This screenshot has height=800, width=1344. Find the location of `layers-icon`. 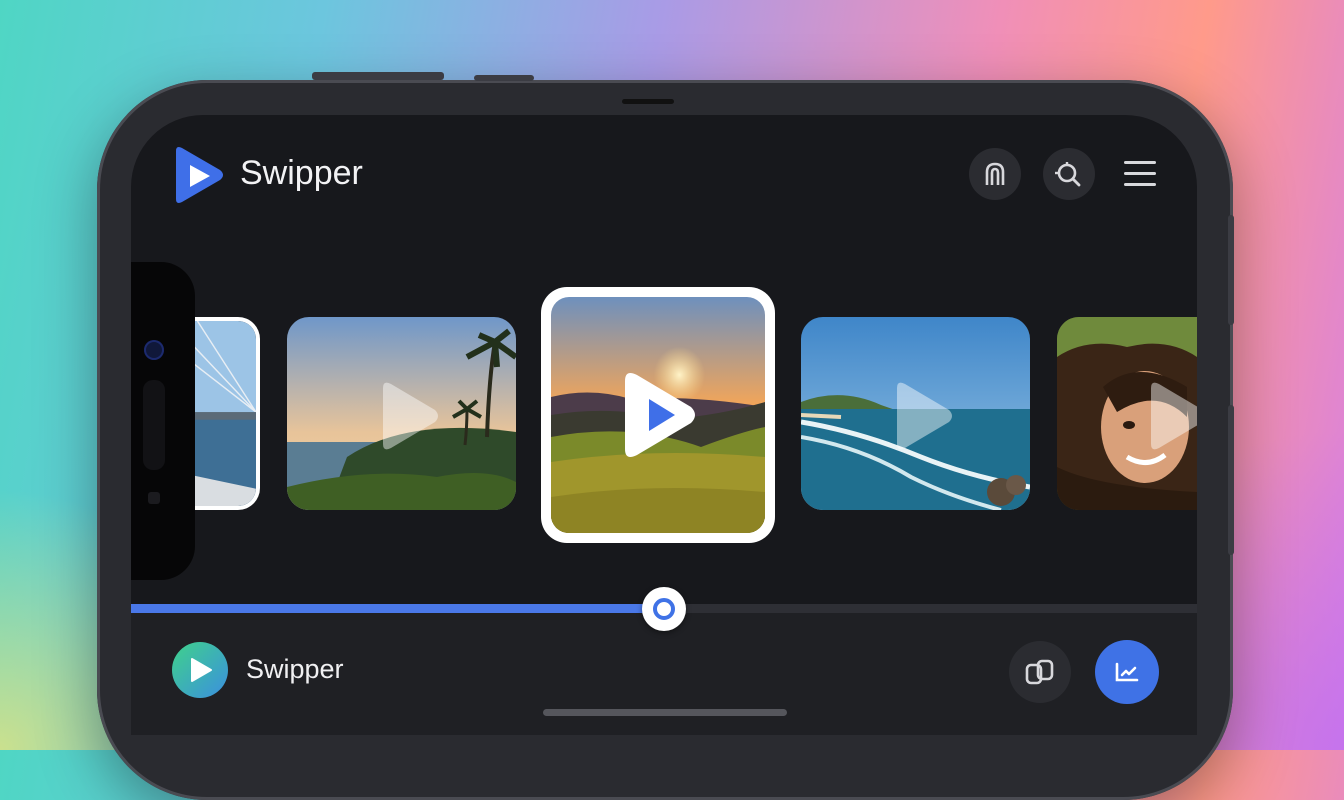

layers-icon is located at coordinates (1039, 672).